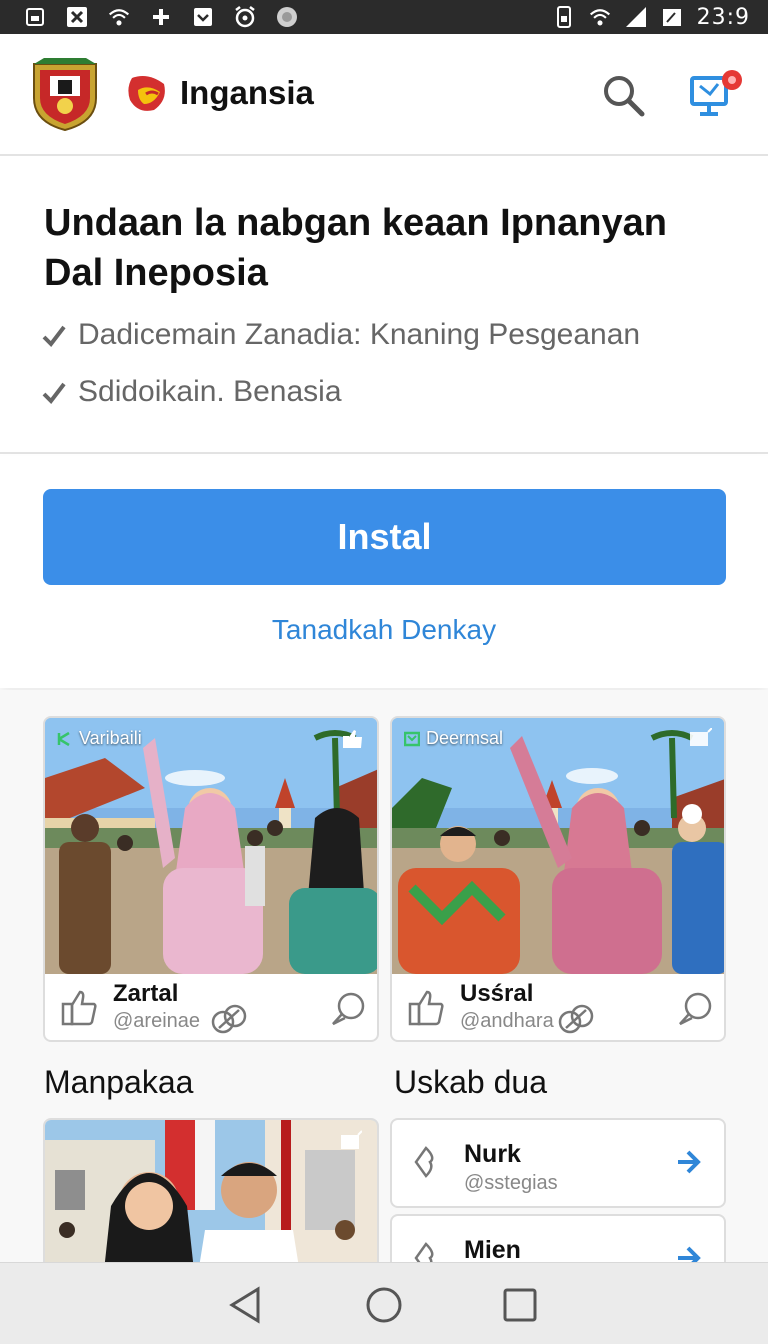 This screenshot has width=768, height=1344. Describe the element at coordinates (511, 1183) in the screenshot. I see `list-item-handle: @sstegias` at that location.